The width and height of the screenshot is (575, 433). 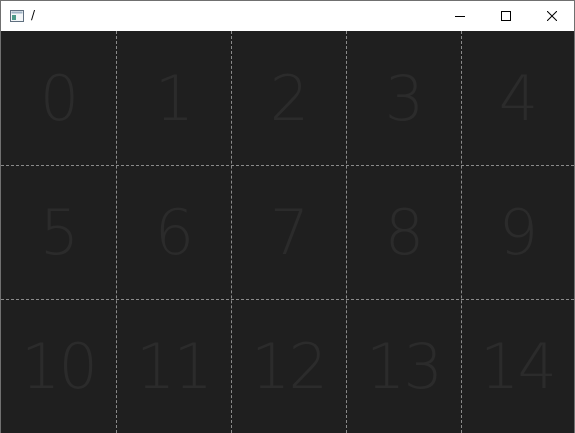 What do you see at coordinates (17, 16) in the screenshot?
I see `app-window-icon` at bounding box center [17, 16].